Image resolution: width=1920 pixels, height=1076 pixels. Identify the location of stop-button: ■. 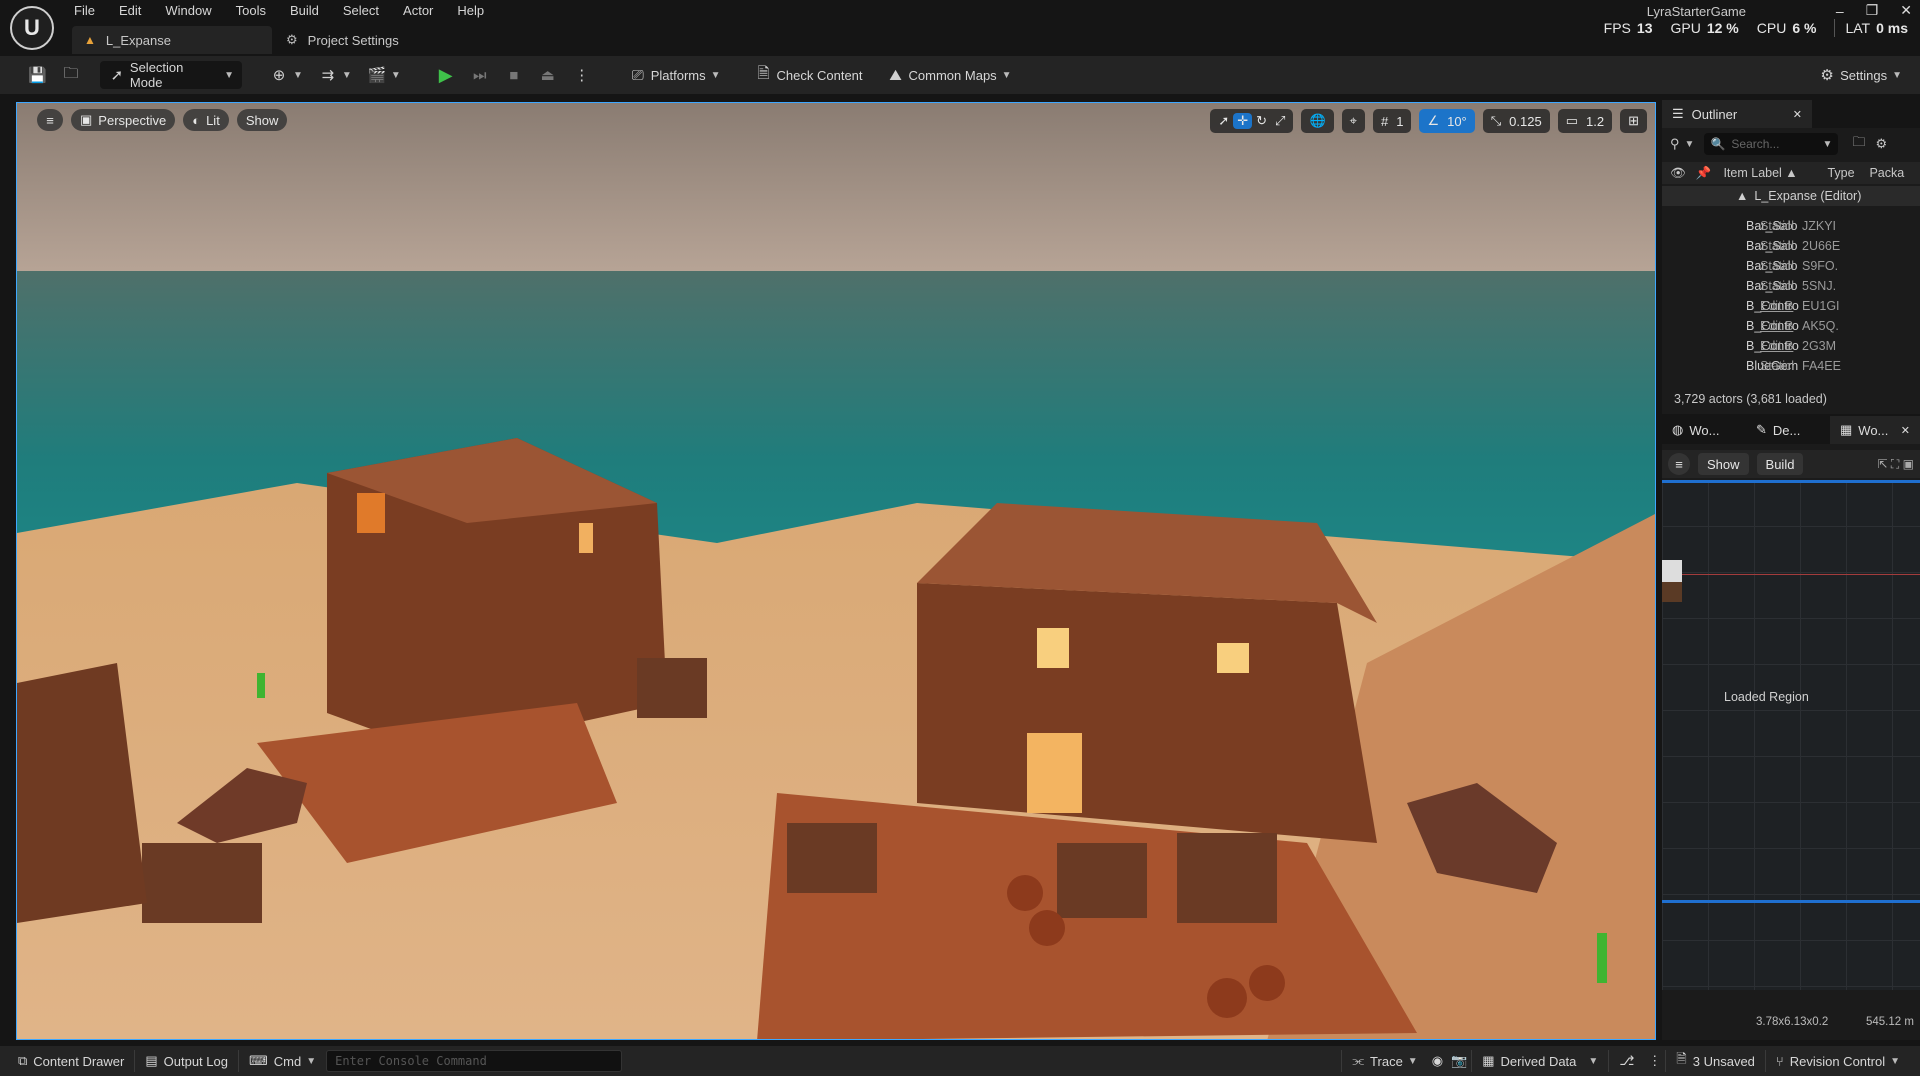
(514, 75).